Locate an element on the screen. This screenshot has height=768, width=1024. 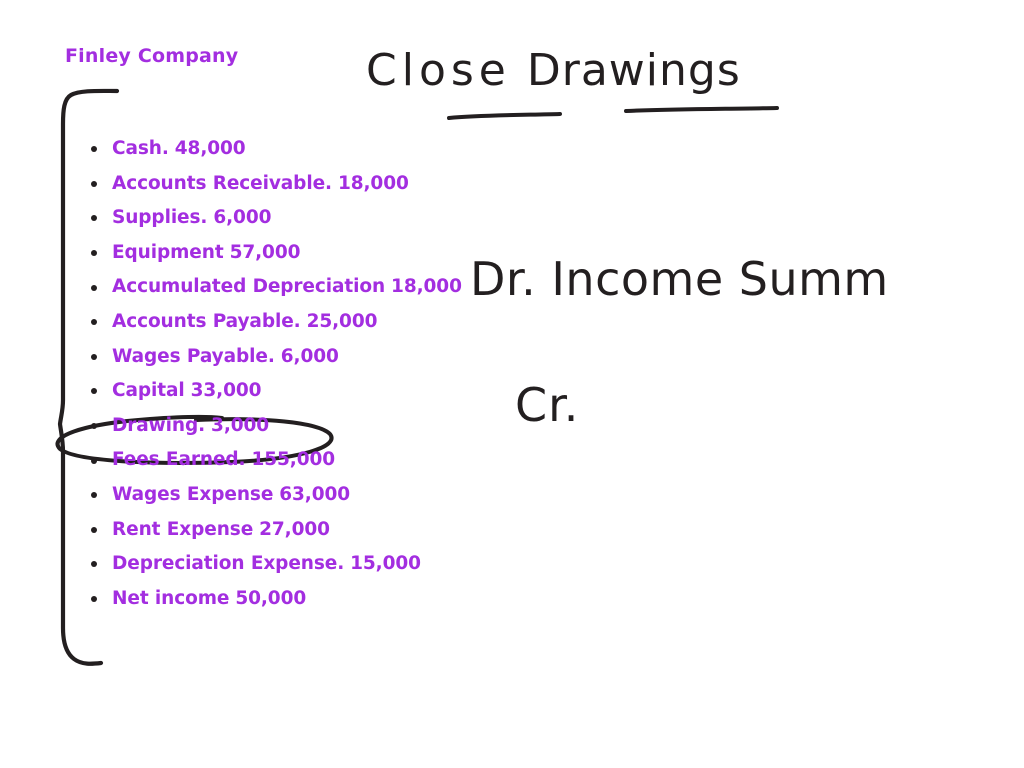
account-label: Depreciation Expense. is located at coordinates (228, 564).